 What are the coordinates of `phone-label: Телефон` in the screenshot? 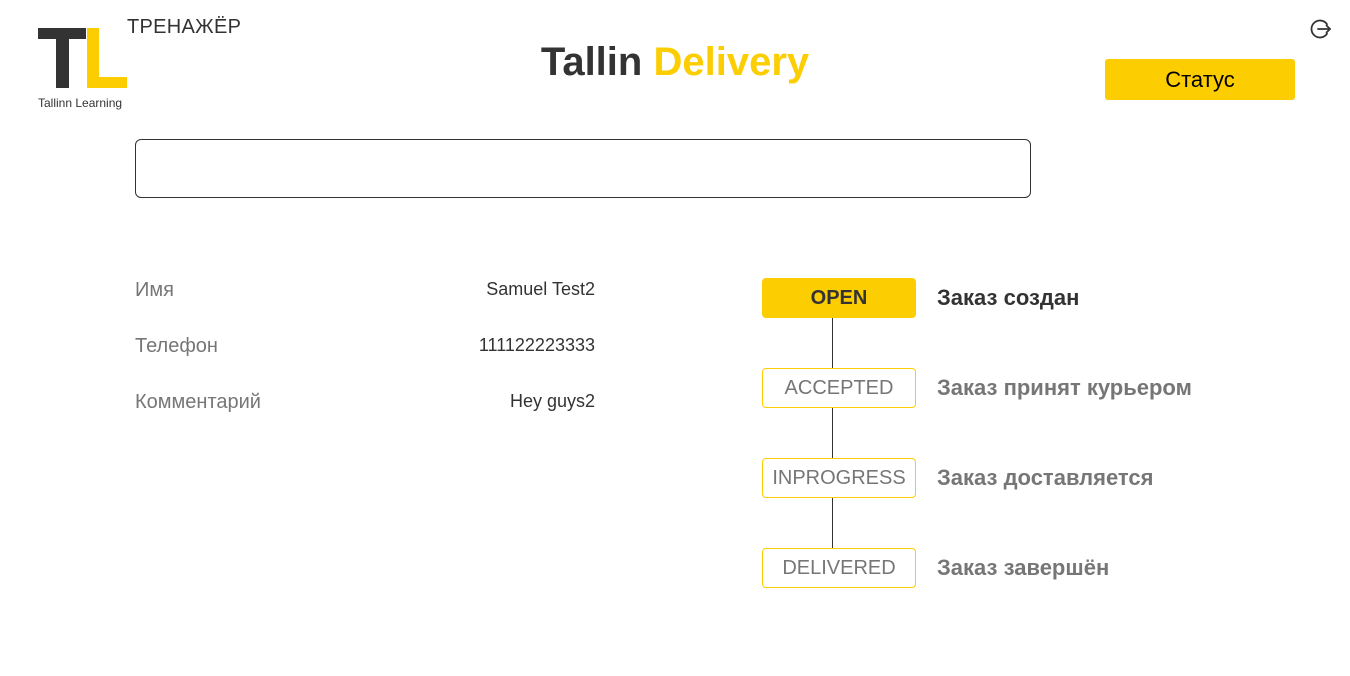 It's located at (176, 346).